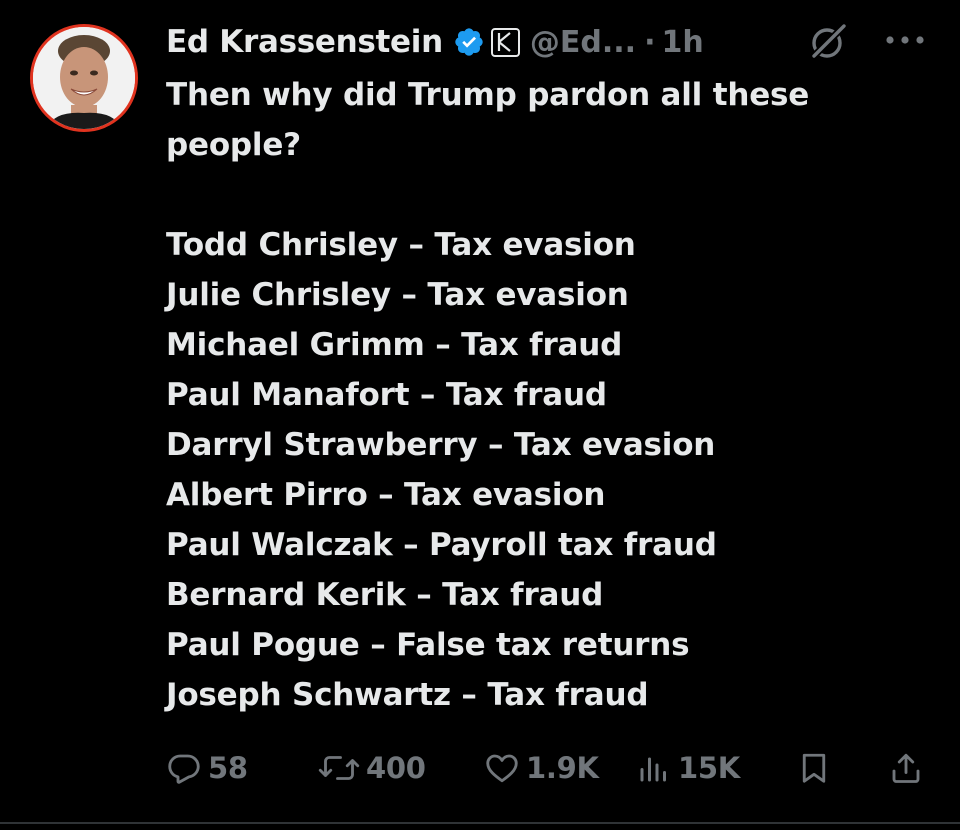 This screenshot has width=960, height=830. Describe the element at coordinates (396, 768) in the screenshot. I see `repost-count: 400` at that location.